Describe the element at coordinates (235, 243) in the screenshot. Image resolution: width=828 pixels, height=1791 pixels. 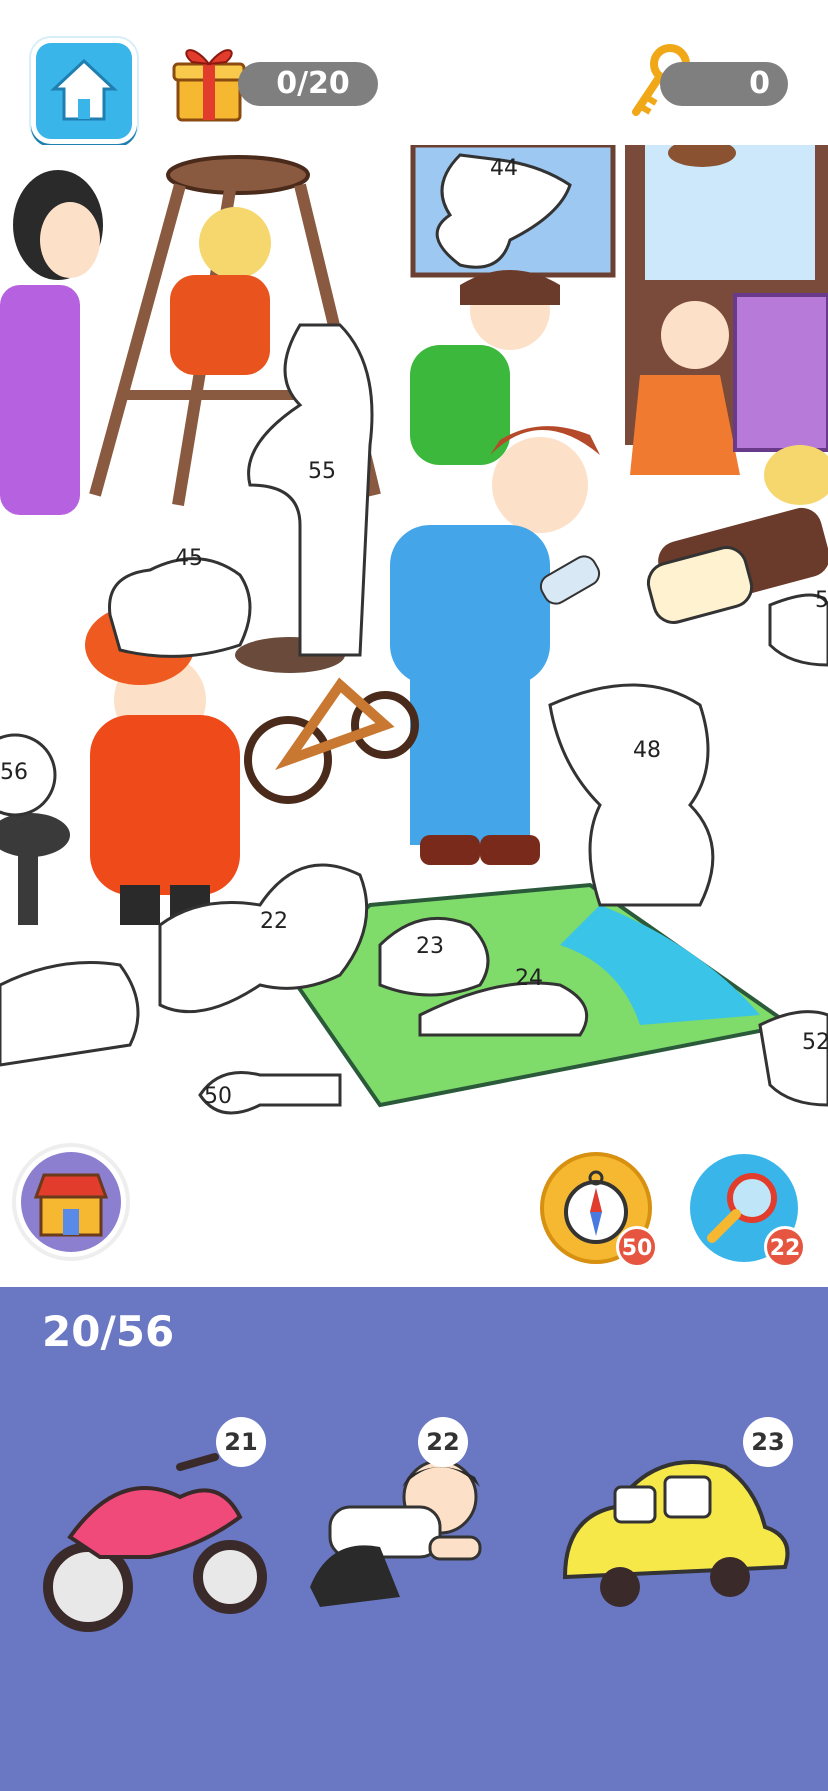
I see `blonde-girl` at that location.